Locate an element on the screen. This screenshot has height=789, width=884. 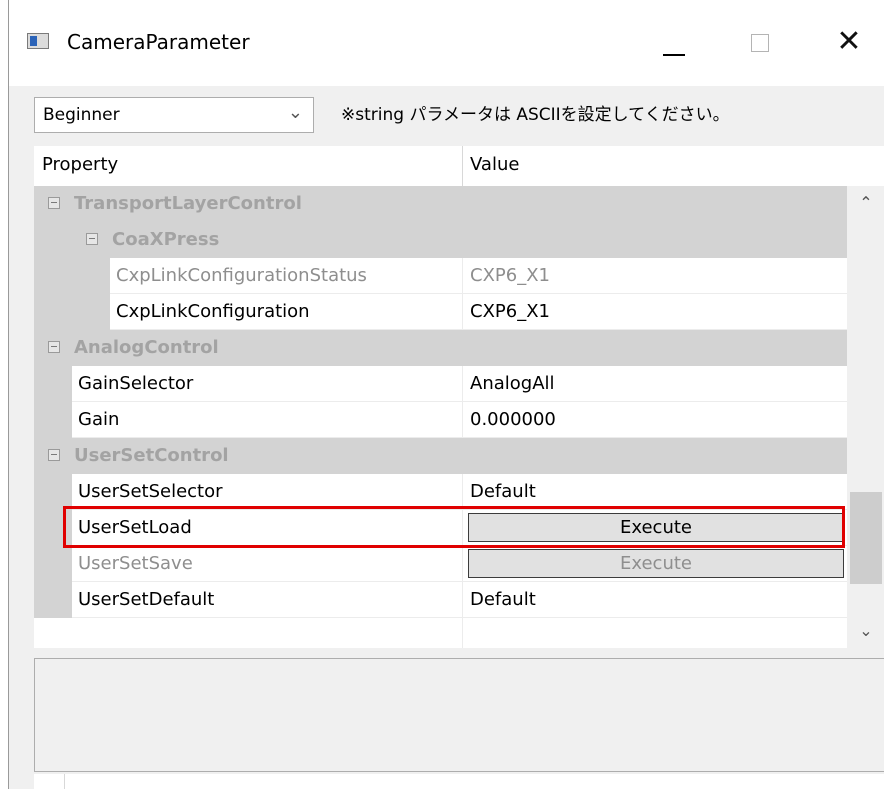
visibility-dropdown: Beginner ⌄ is located at coordinates (174, 115).